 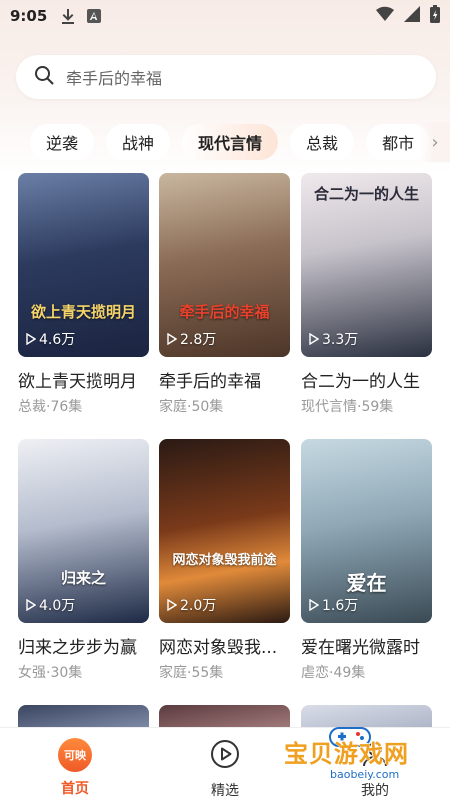 I want to click on view-count-text: 2.8万, so click(x=198, y=340).